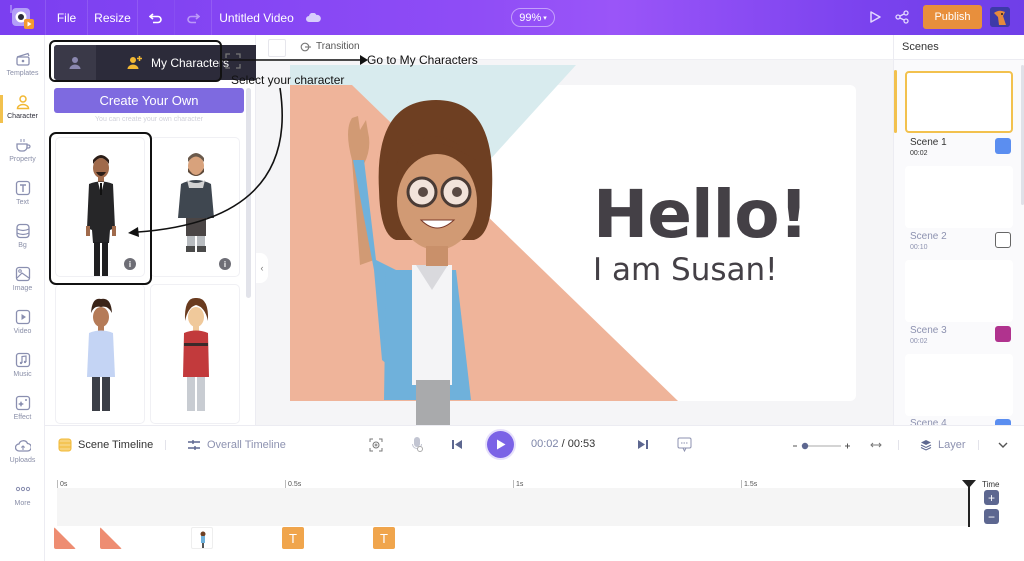 This screenshot has width=1024, height=561. Describe the element at coordinates (500, 444) in the screenshot. I see `play-button` at that location.